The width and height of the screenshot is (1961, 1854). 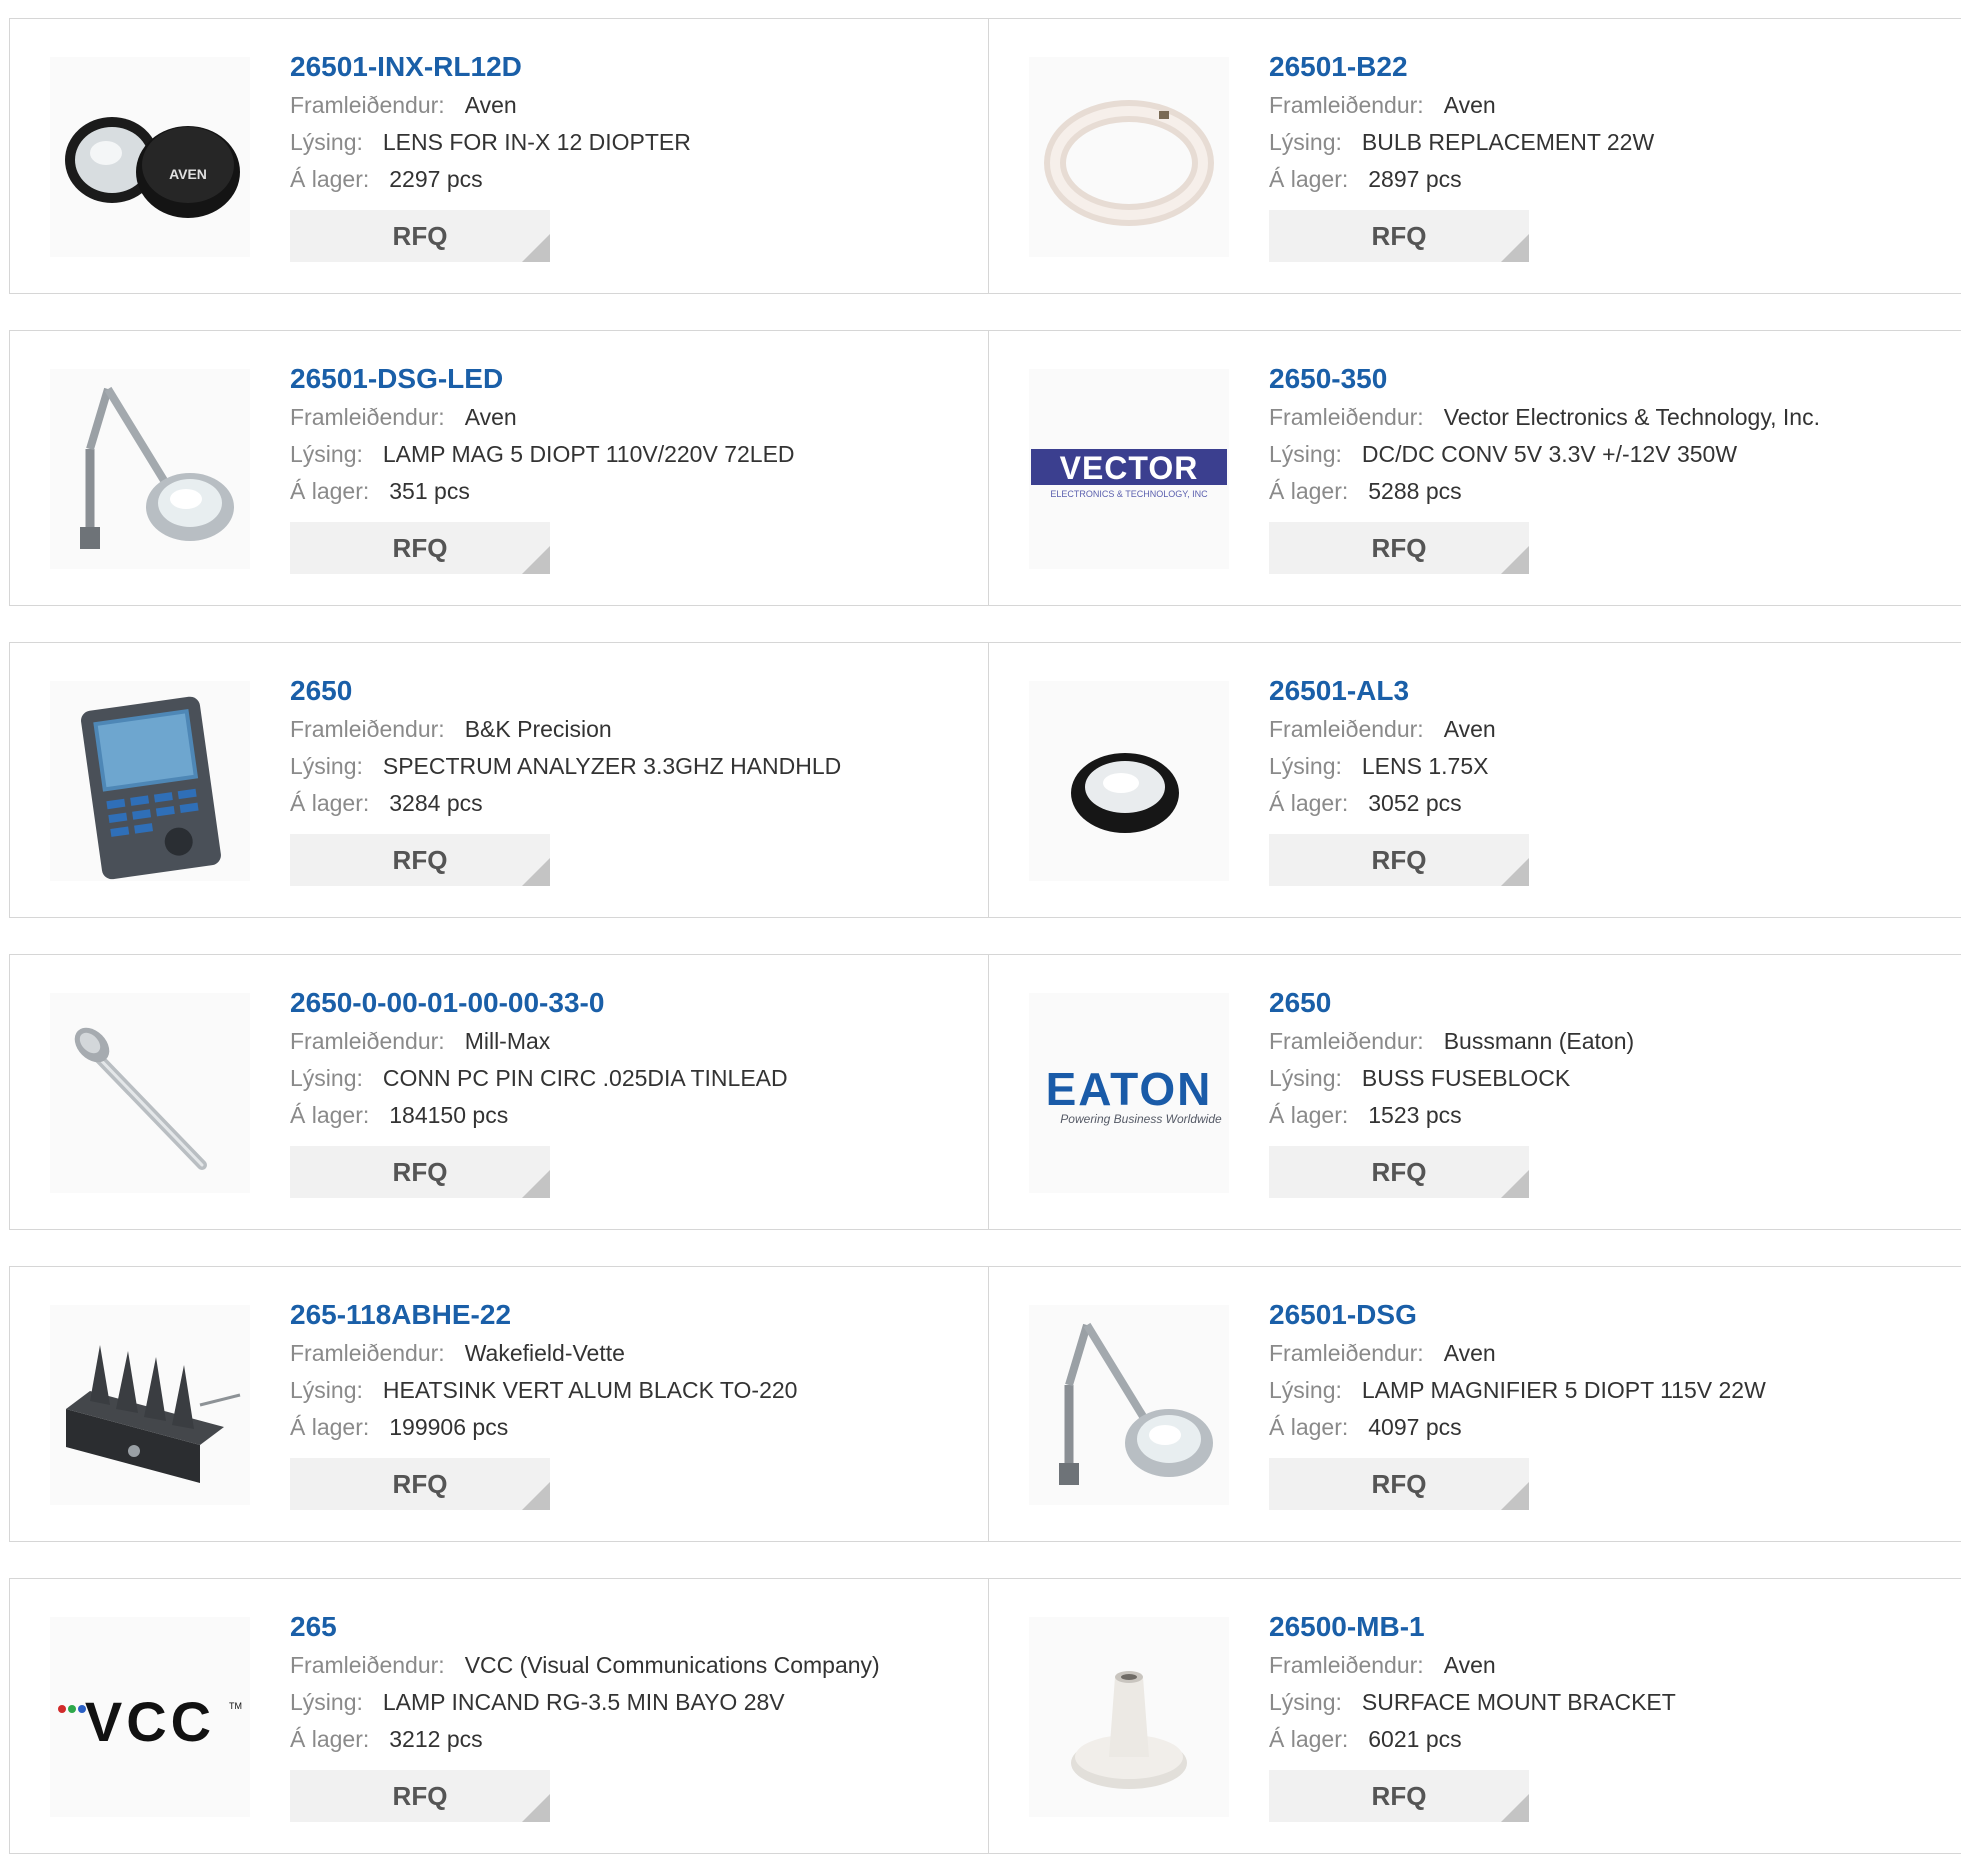 What do you see at coordinates (1613, 67) in the screenshot?
I see `product-part-number-link: 26501-B22` at bounding box center [1613, 67].